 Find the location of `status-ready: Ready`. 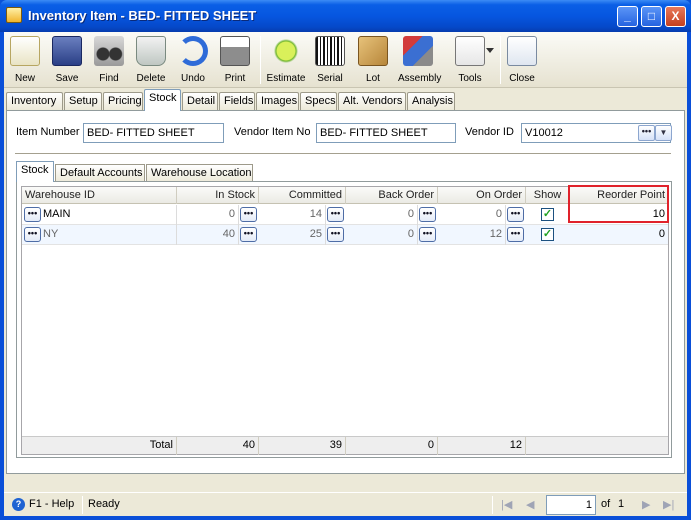

status-ready: Ready is located at coordinates (104, 504).